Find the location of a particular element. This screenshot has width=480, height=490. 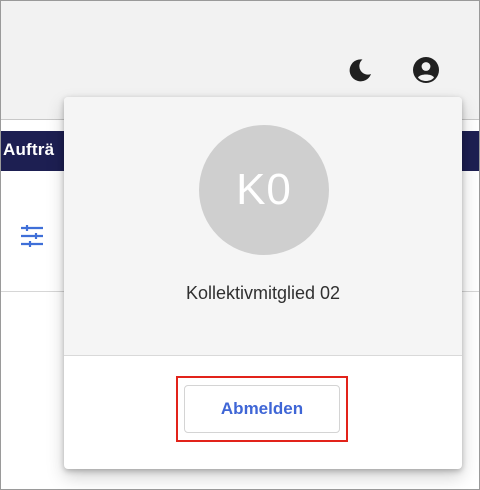

account-circle-icon is located at coordinates (426, 70).